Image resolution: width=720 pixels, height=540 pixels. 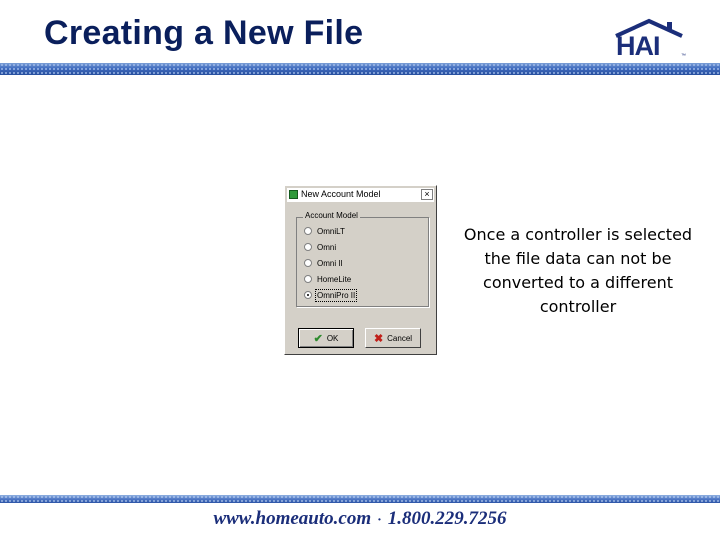 What do you see at coordinates (293, 194) in the screenshot?
I see `app-icon` at bounding box center [293, 194].